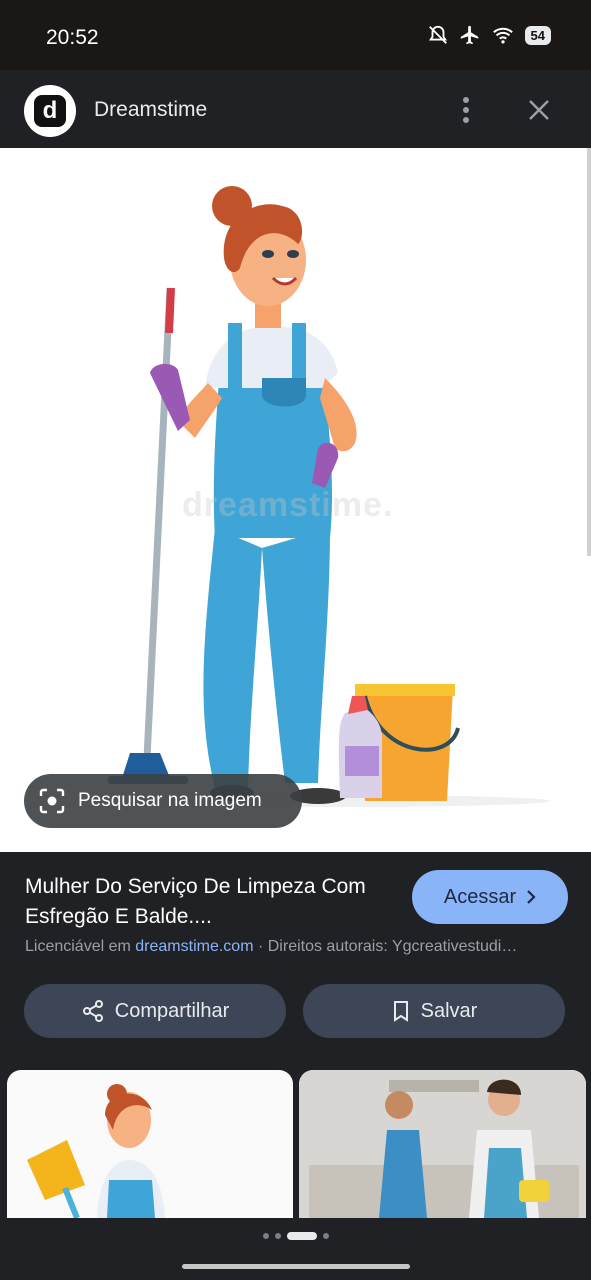 Image resolution: width=591 pixels, height=1280 pixels. I want to click on meta-prefix: Licenciável em, so click(80, 946).